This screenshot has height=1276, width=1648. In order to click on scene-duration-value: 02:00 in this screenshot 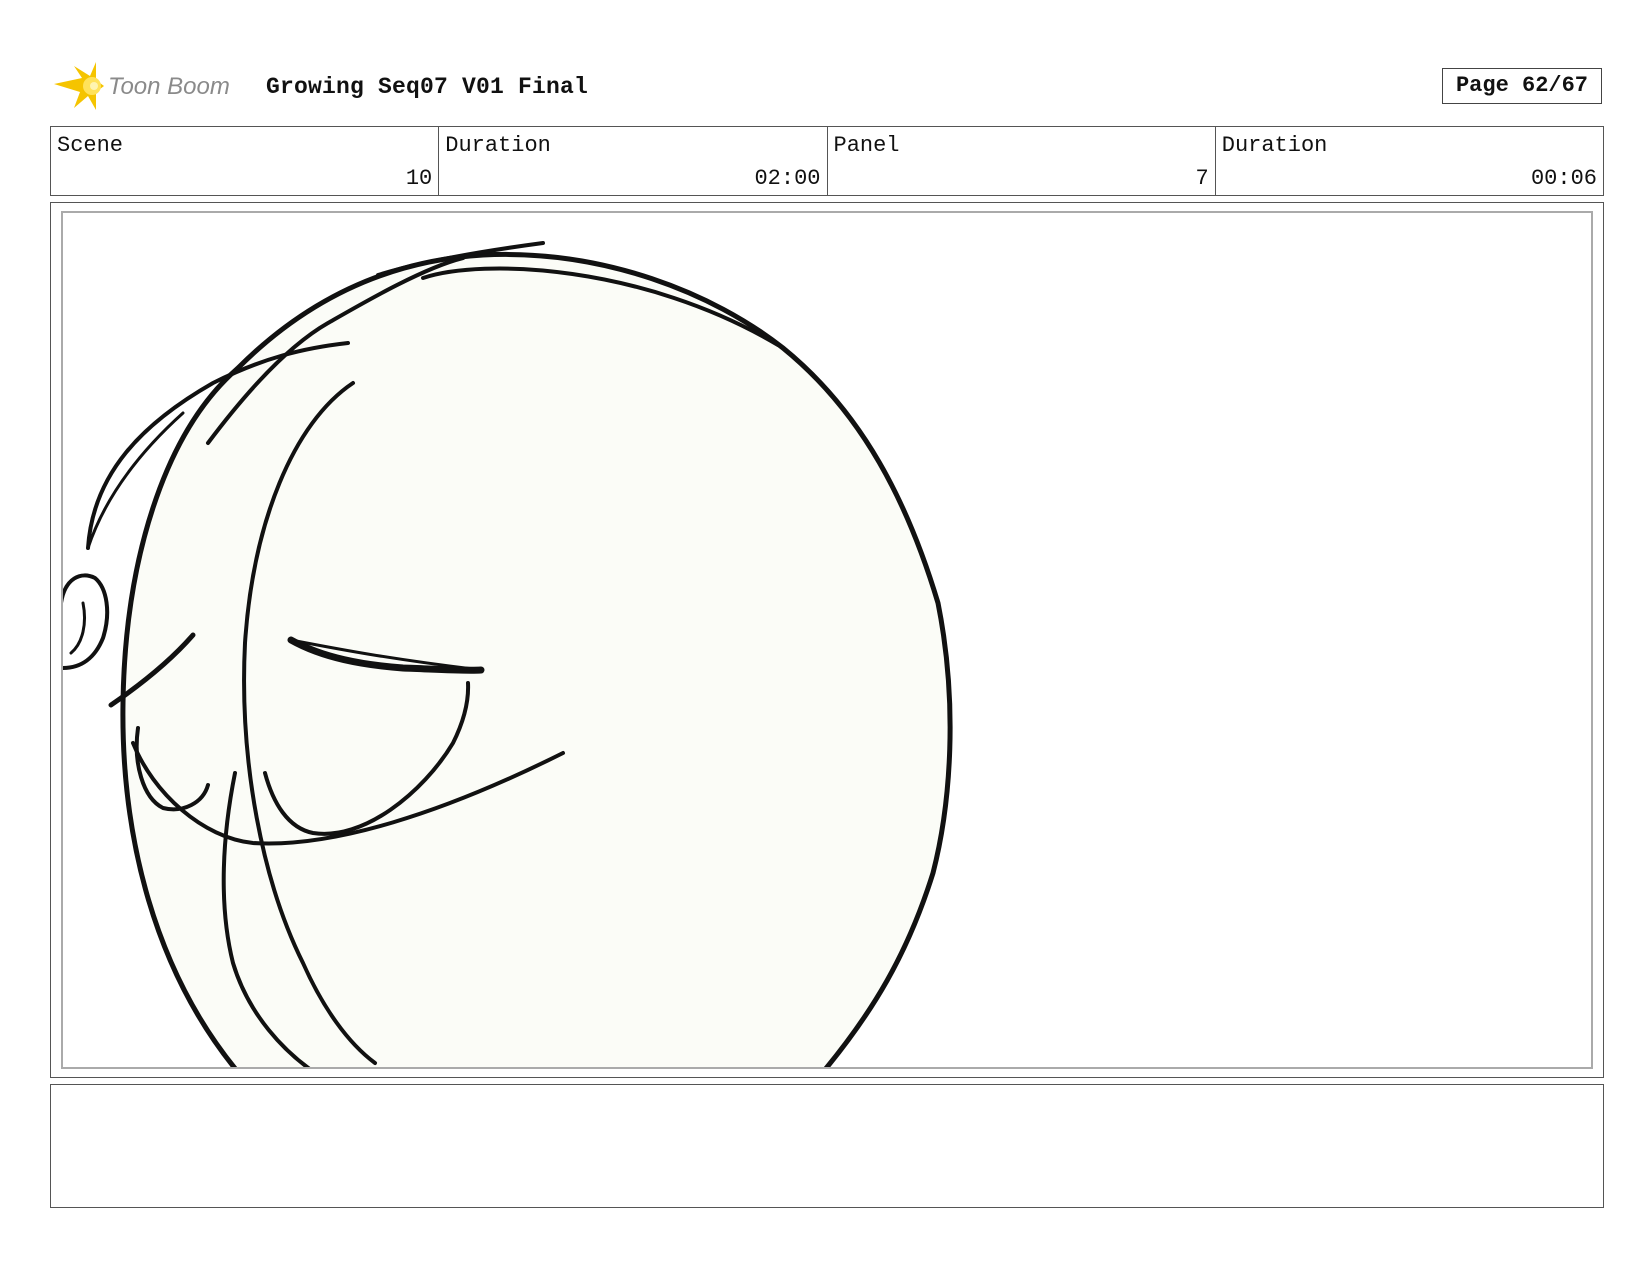, I will do `click(787, 178)`.